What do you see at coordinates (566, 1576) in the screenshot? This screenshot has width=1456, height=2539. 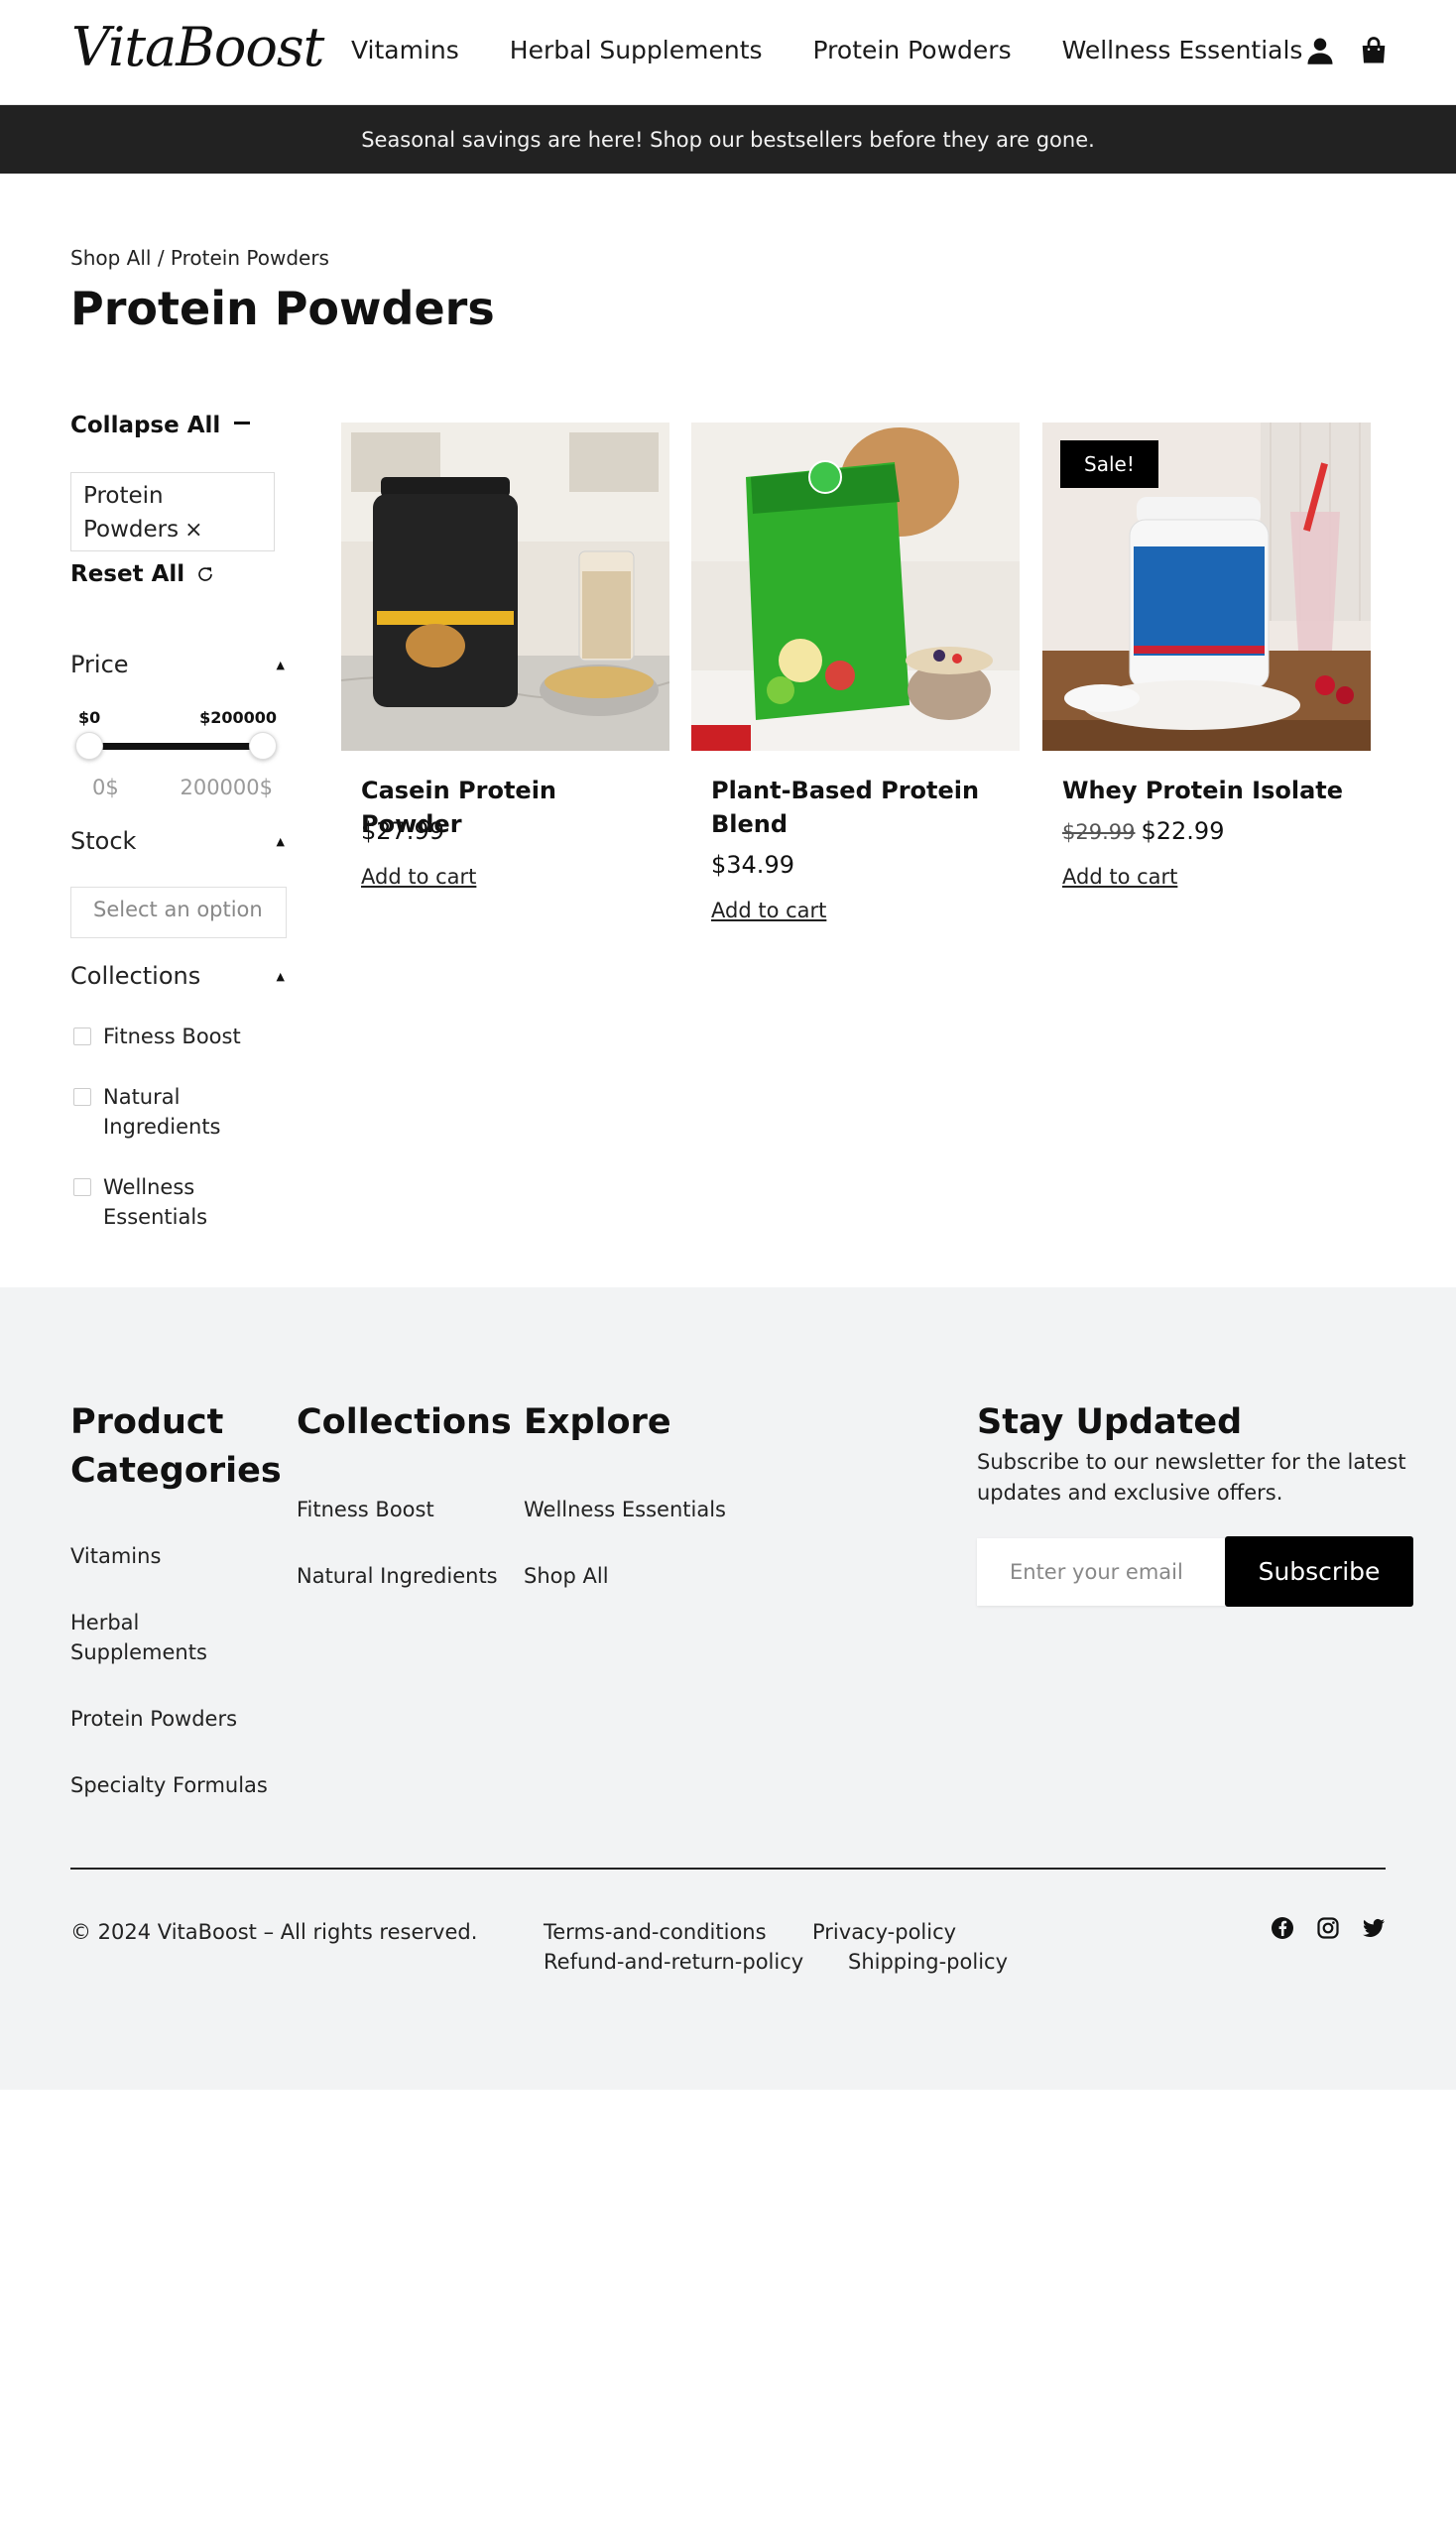 I see `footer-link-shop-all: Shop All` at bounding box center [566, 1576].